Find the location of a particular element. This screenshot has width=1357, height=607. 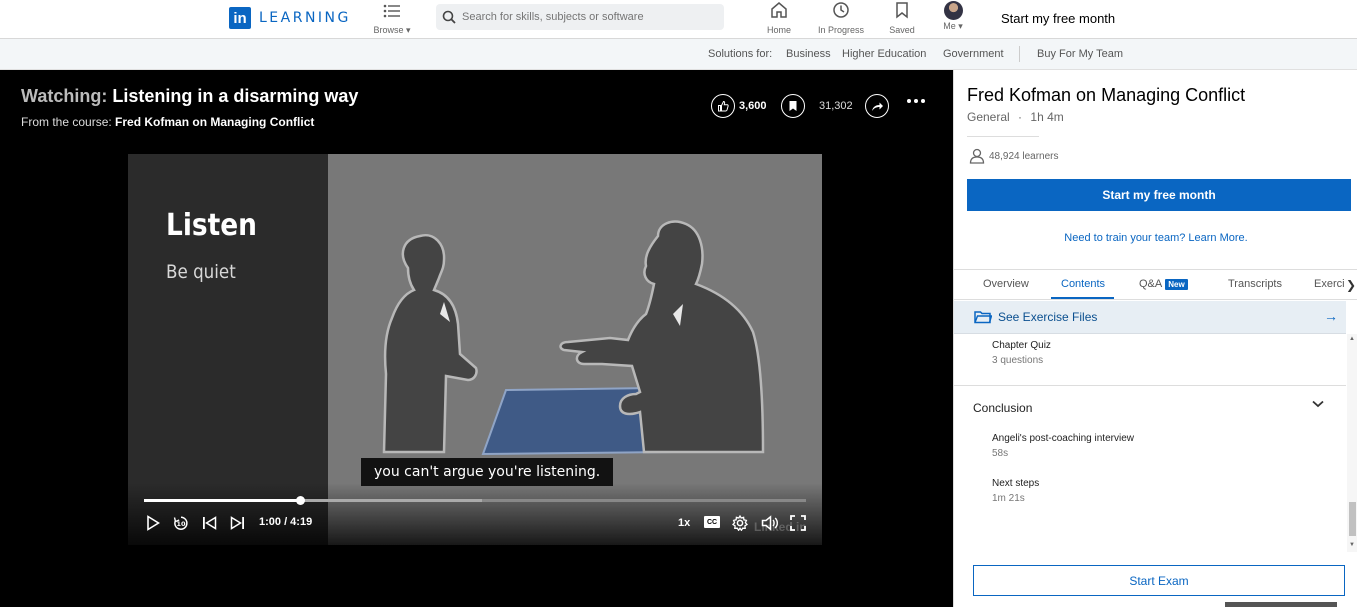

linkedin-learning-logo: in LEARNING is located at coordinates (290, 18).